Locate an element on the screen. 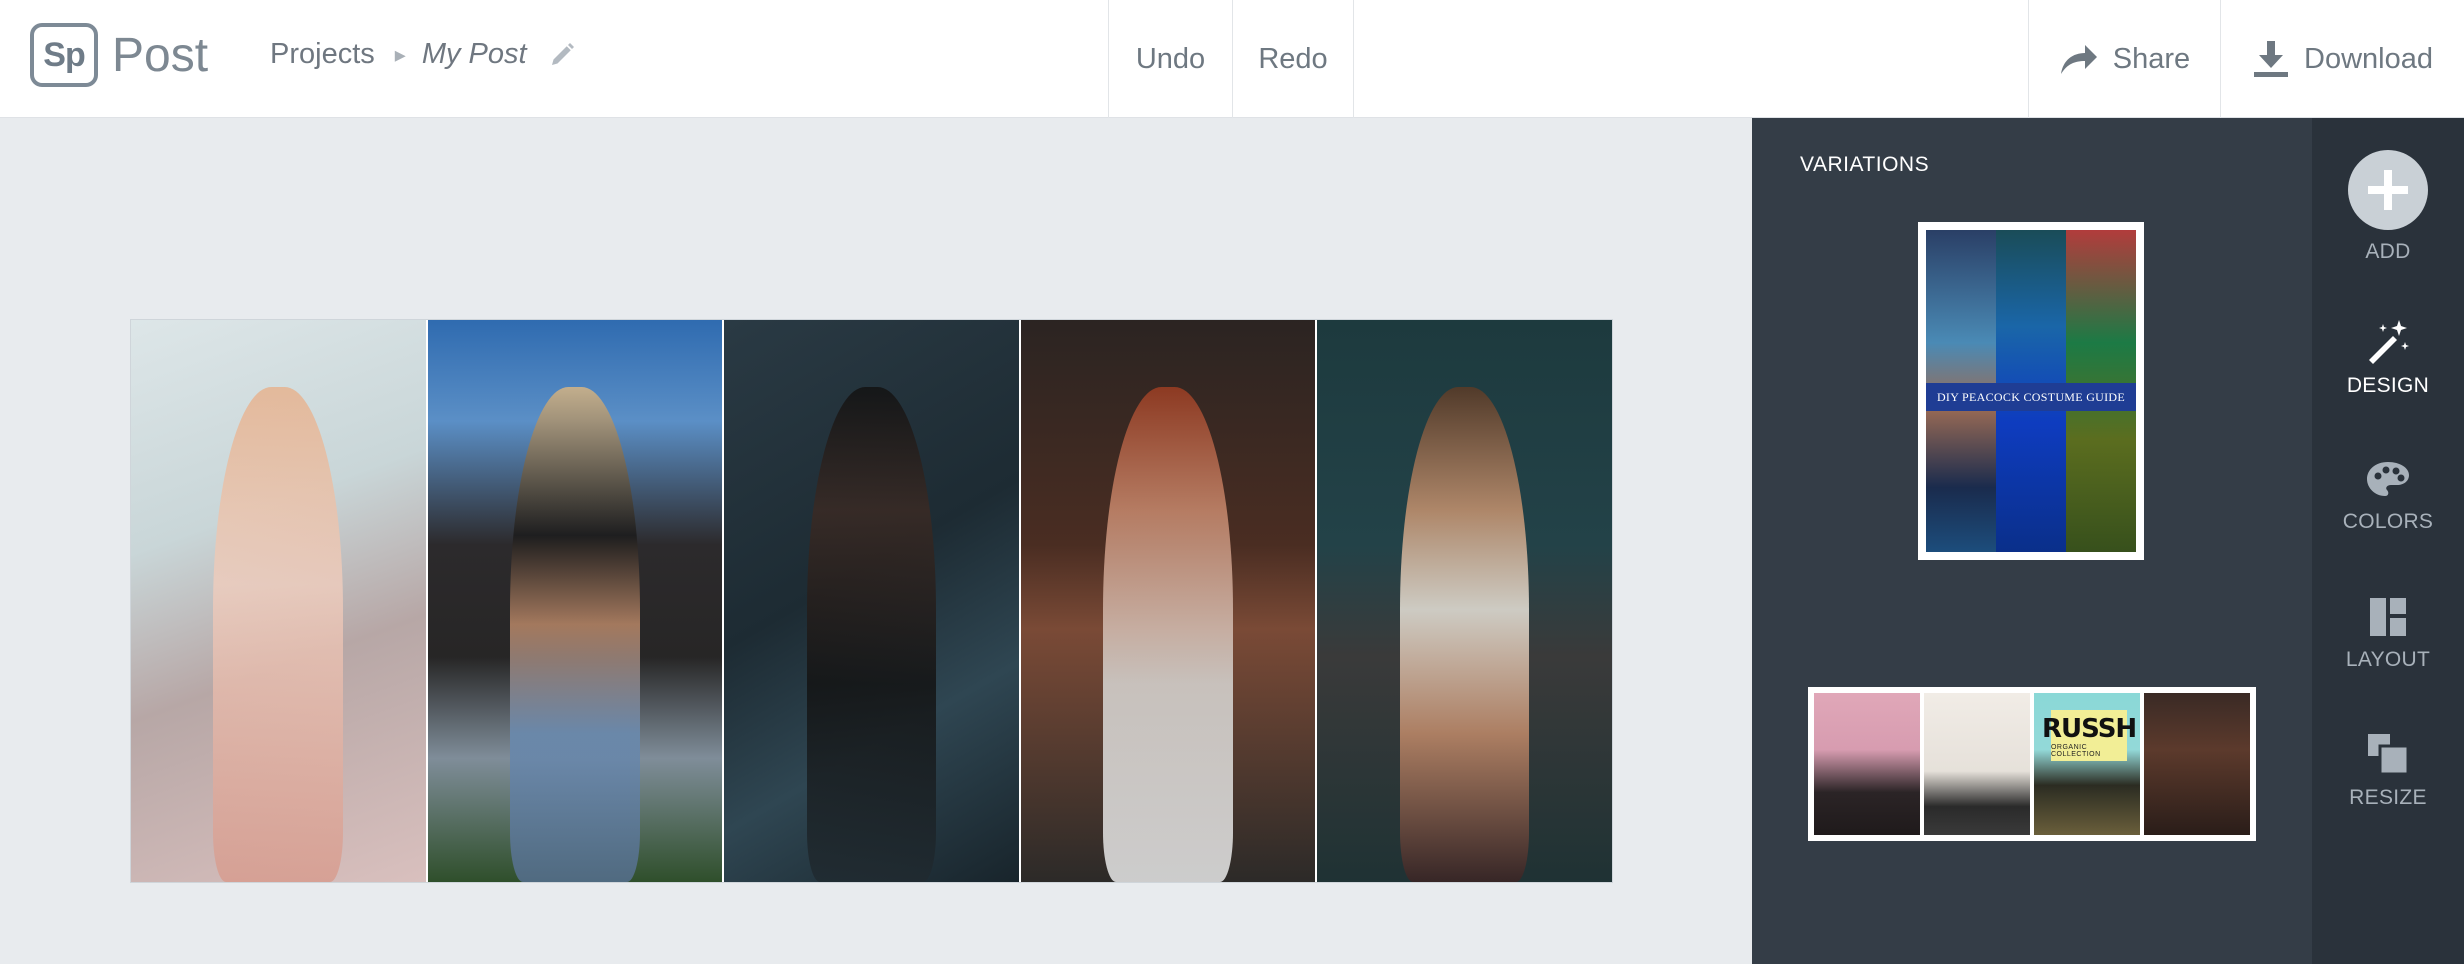  layout-tool-label: LAYOUT is located at coordinates (2388, 659).